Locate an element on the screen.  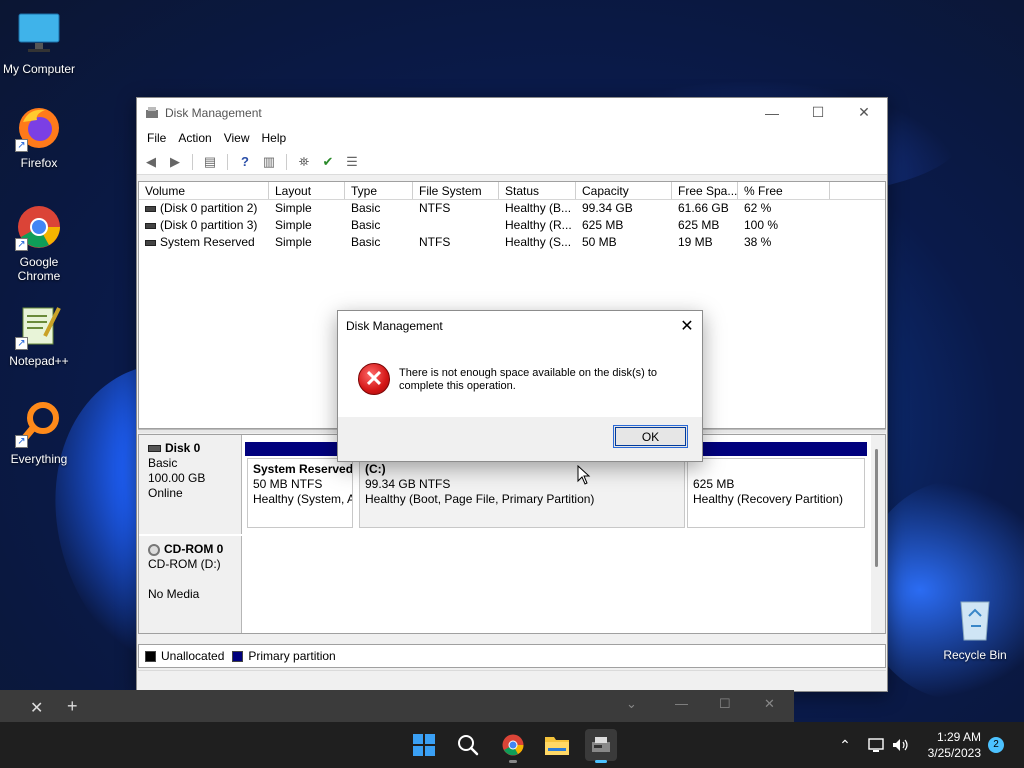
menu-action: Action is located at coordinates (194, 138).